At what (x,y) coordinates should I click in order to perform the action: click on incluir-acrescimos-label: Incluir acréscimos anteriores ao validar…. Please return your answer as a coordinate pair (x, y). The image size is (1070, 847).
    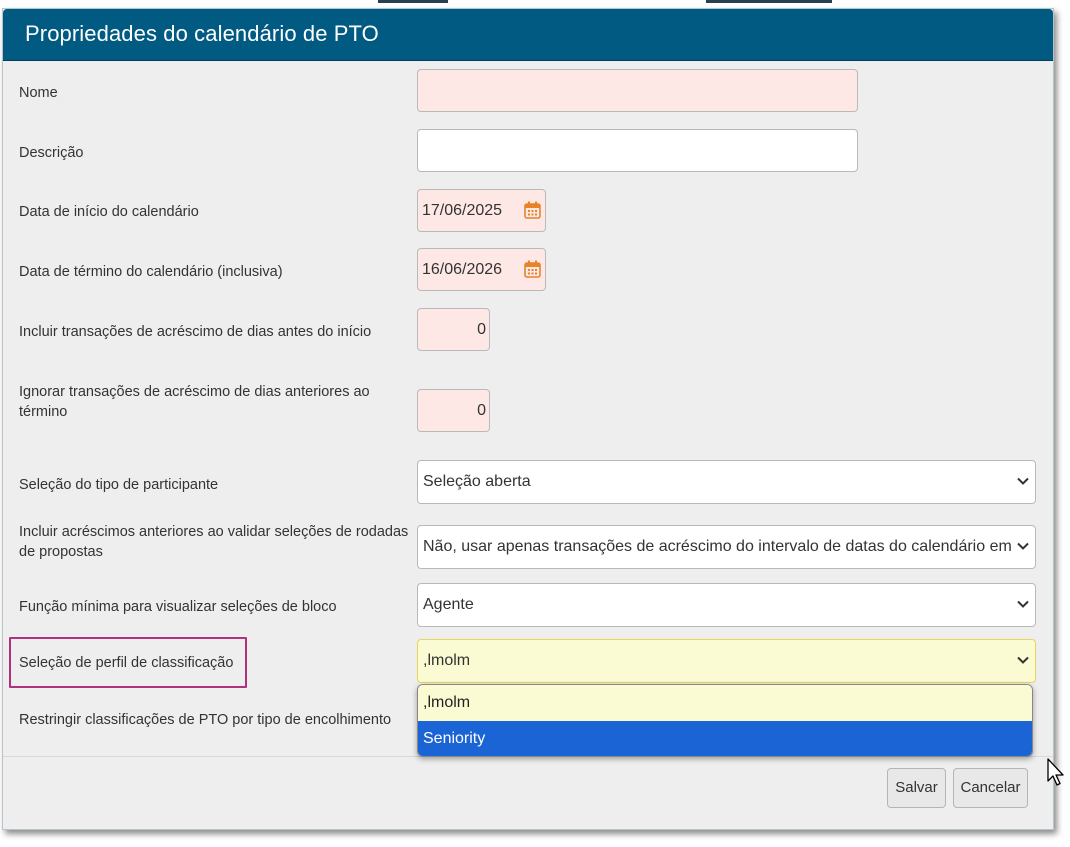
    Looking at the image, I should click on (214, 542).